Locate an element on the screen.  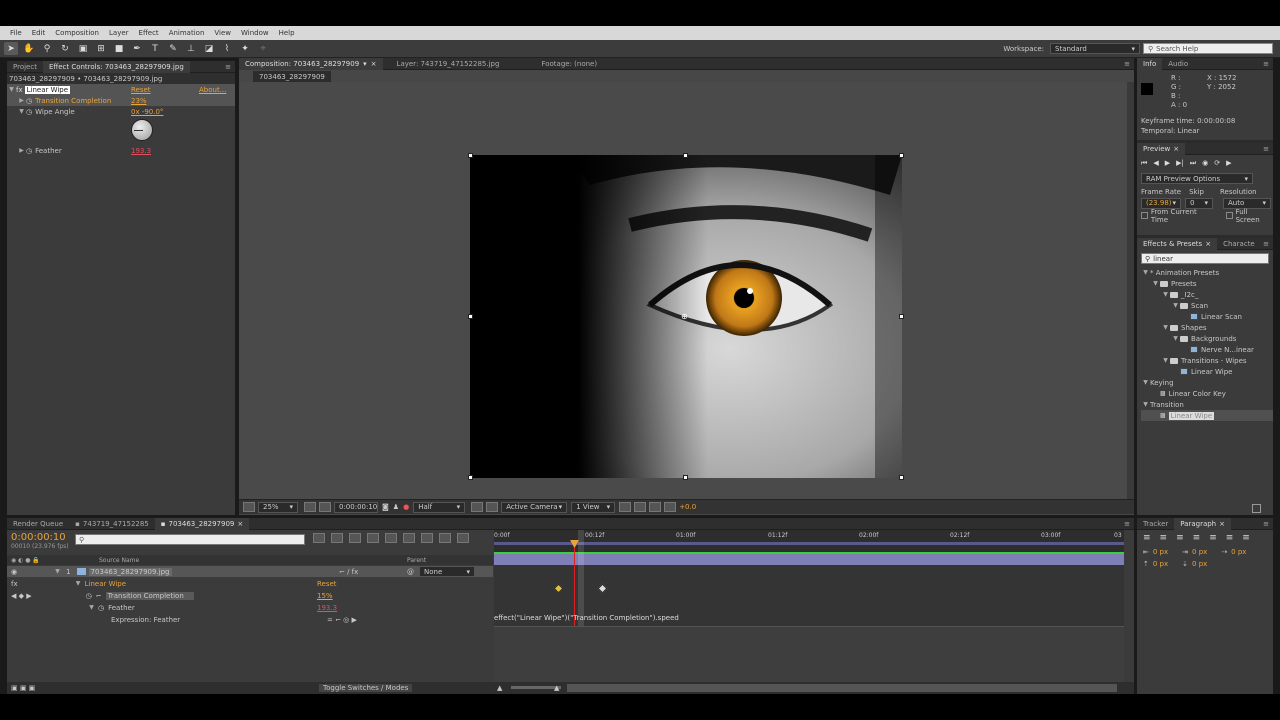
selection-tool-icon: ➤ is located at coordinates (11, 48).